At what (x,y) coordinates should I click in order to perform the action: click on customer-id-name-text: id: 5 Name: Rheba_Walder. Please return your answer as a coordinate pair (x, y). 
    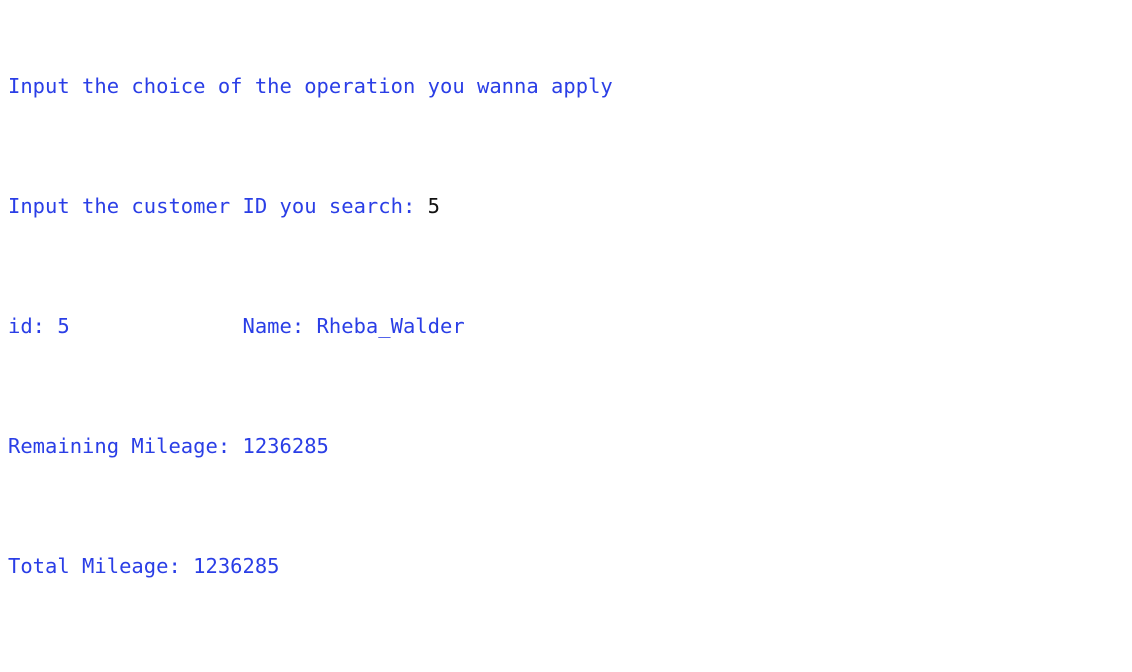
    Looking at the image, I should click on (236, 326).